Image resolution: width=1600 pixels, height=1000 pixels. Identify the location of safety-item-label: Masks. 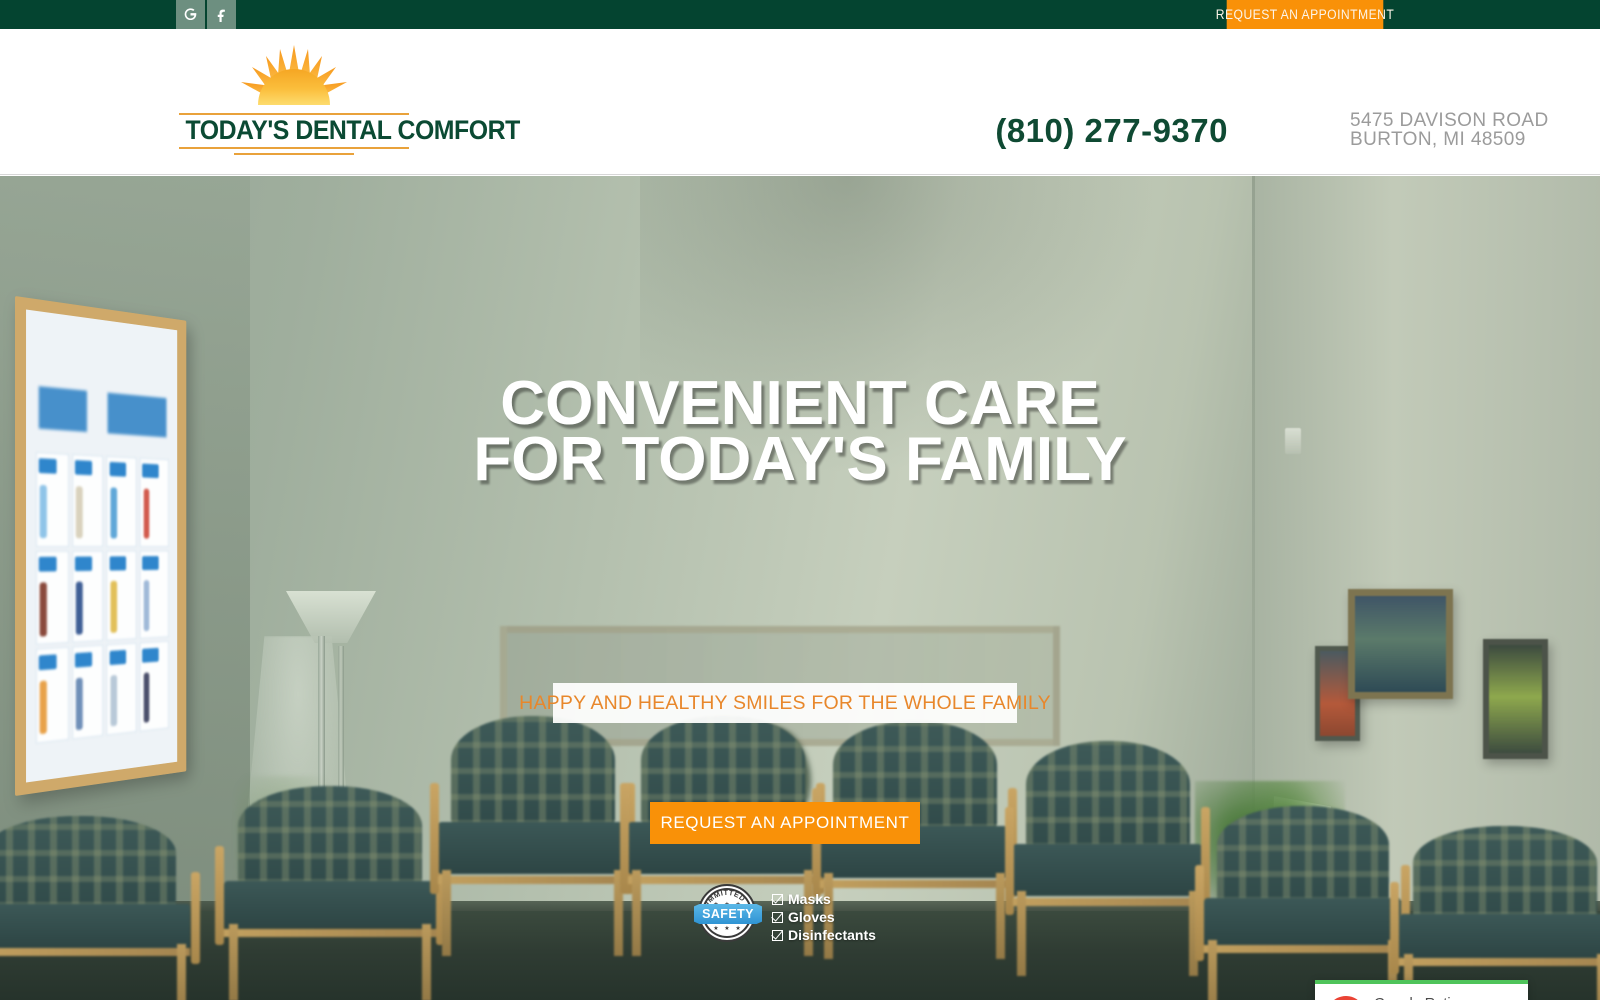
(809, 899).